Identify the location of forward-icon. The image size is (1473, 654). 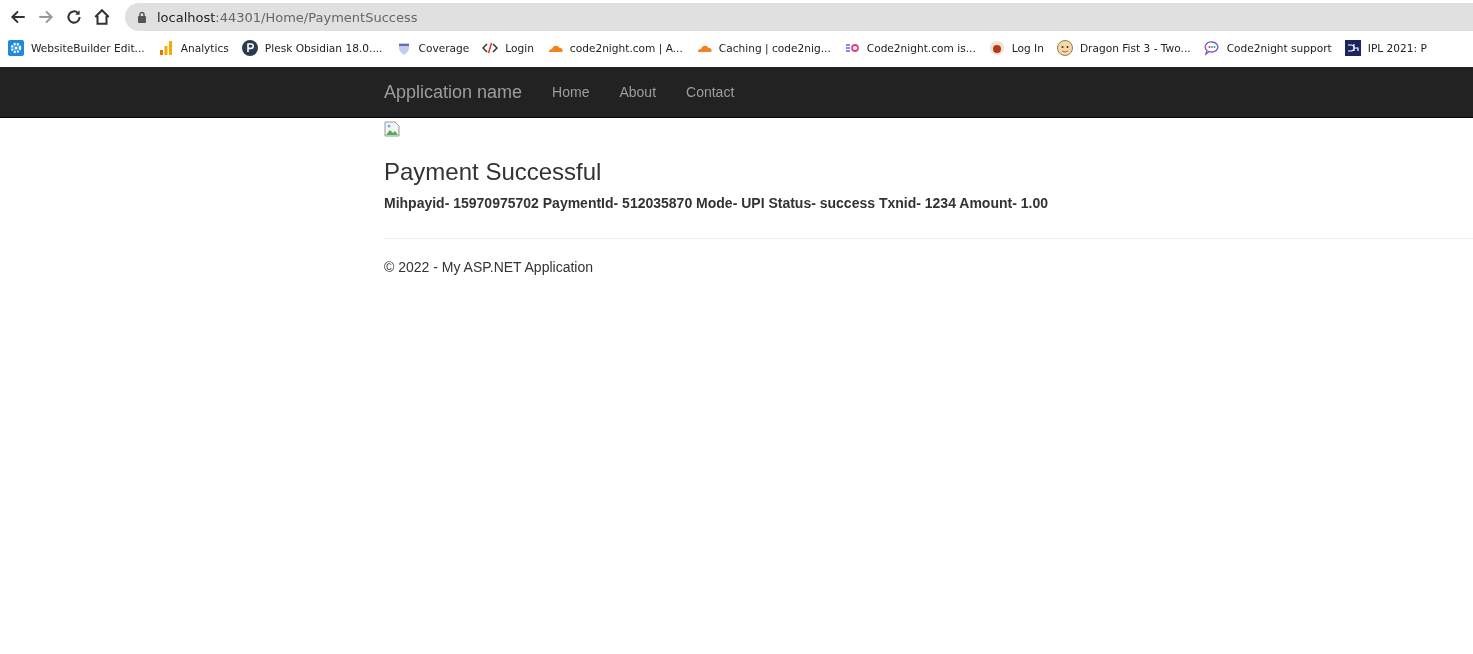
(46, 17).